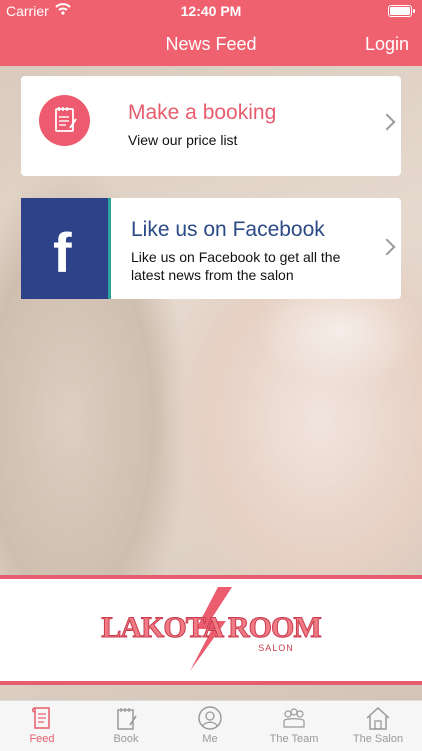 This screenshot has height=751, width=422. I want to click on tab-me: Me, so click(210, 725).